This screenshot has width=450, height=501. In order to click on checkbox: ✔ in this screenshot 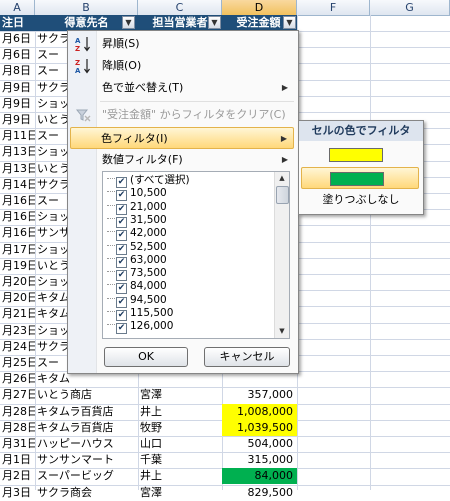, I will do `click(121, 329)`.